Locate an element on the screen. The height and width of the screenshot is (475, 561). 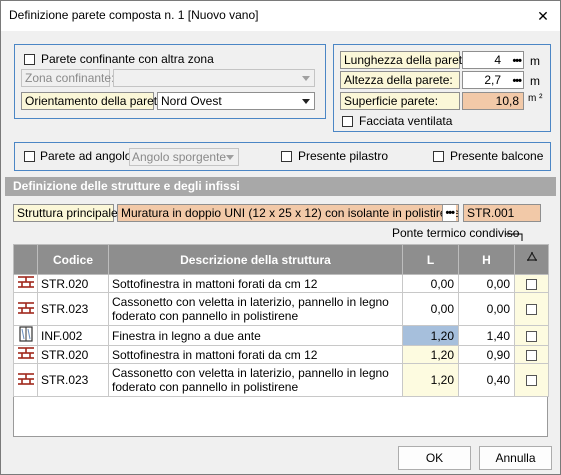
parete-confinante-checkbox is located at coordinates (29, 59).